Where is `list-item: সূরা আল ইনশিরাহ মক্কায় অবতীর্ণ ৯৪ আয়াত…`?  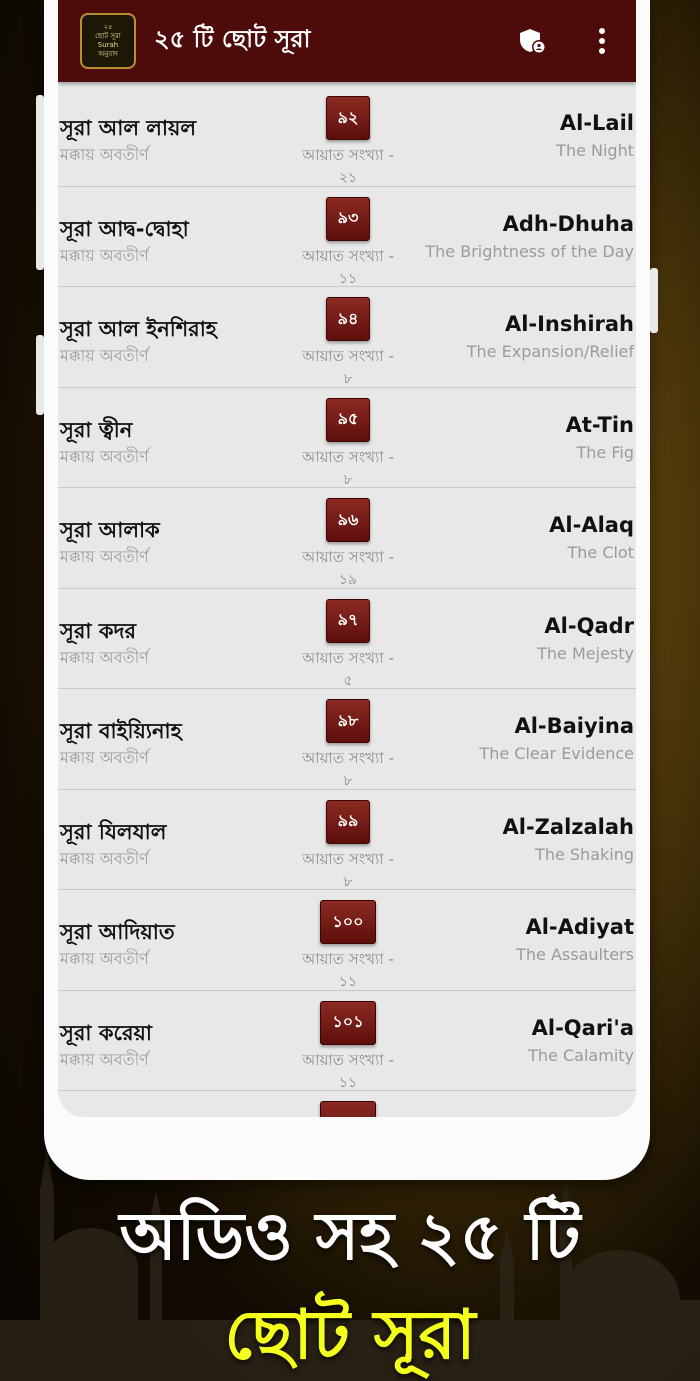
list-item: সূরা আল ইনশিরাহ মক্কায় অবতীর্ণ ৯৪ আয়াত… is located at coordinates (347, 337).